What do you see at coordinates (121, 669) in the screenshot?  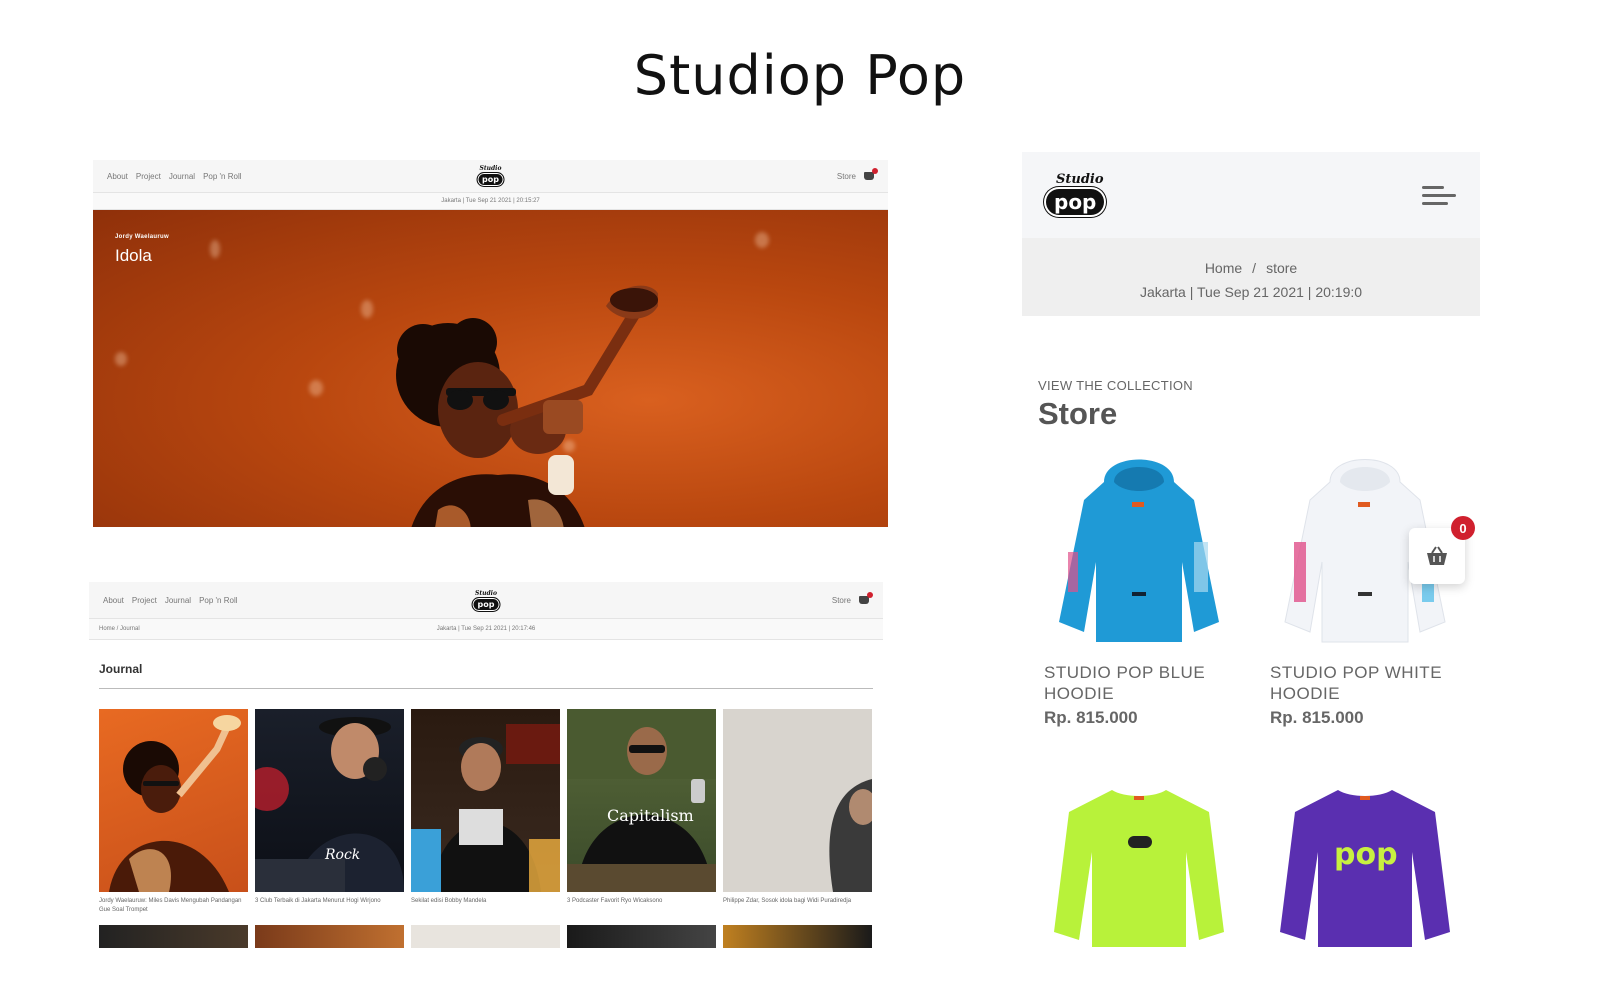 I see `section-title: Journal` at bounding box center [121, 669].